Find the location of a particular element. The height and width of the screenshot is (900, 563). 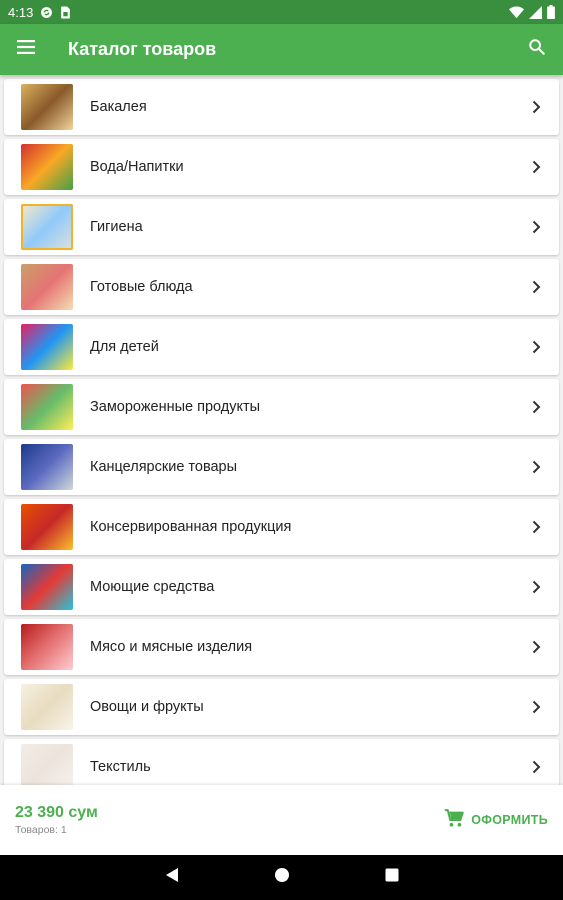

category-item: Замороженные продукты is located at coordinates (281, 407).